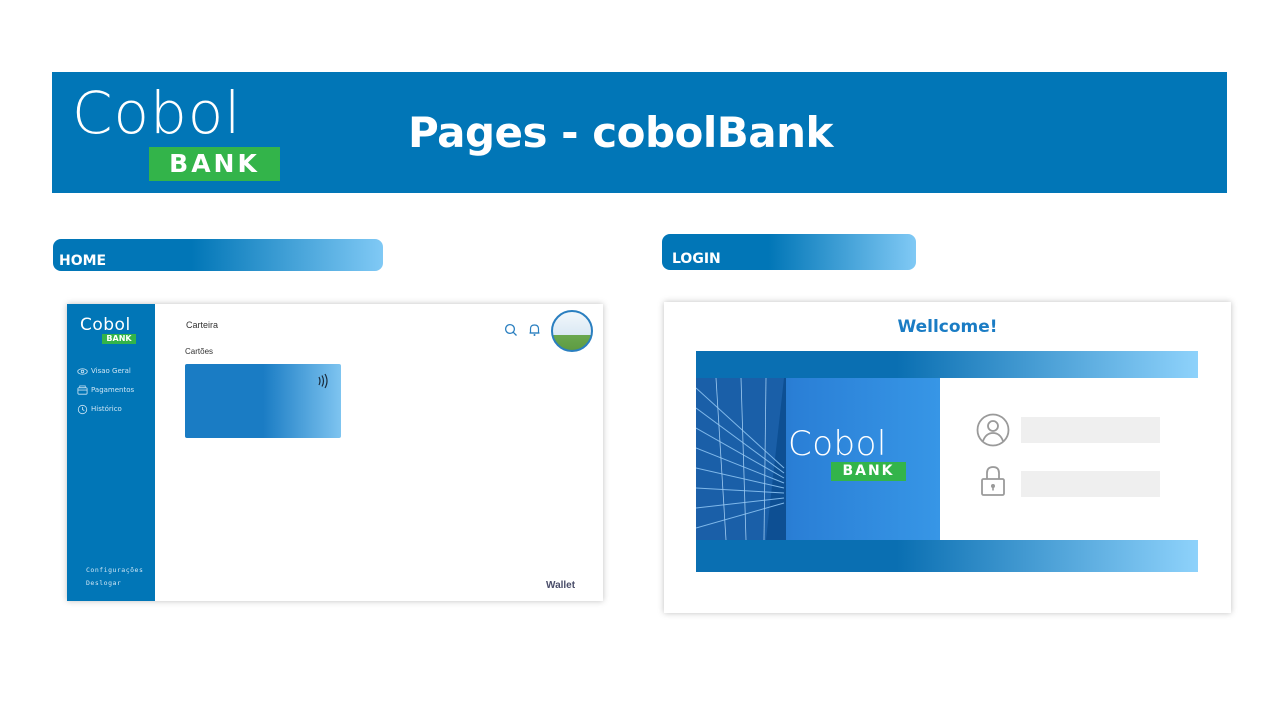  I want to click on sidebar-item-pagamentos: Pagamentos, so click(105, 390).